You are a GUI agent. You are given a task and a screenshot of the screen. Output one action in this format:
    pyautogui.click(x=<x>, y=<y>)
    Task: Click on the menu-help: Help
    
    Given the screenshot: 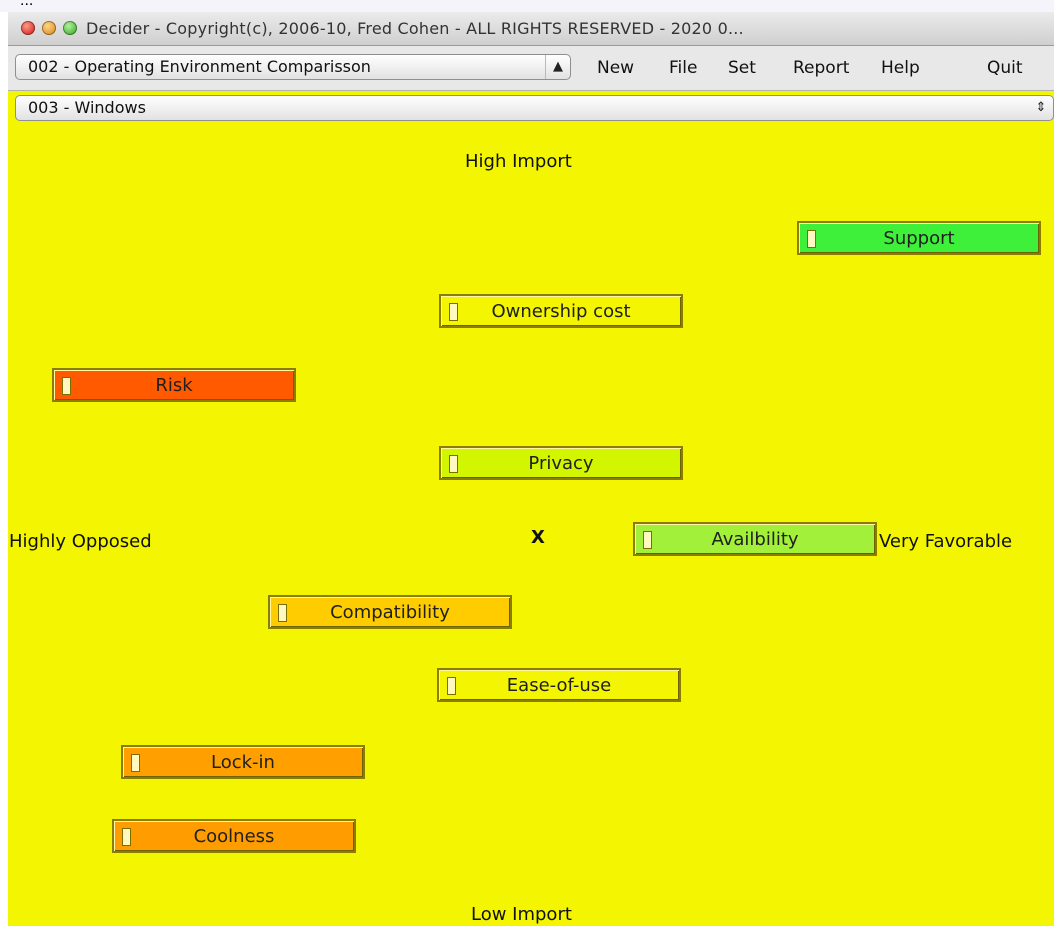 What is the action you would take?
    pyautogui.click(x=900, y=68)
    